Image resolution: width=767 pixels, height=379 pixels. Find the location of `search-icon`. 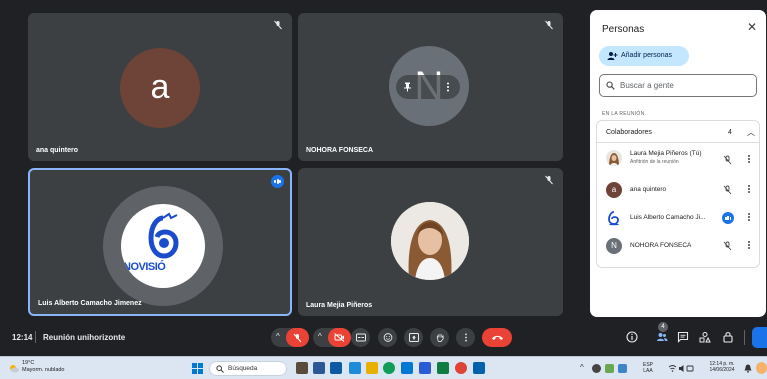

search-icon is located at coordinates (220, 369).